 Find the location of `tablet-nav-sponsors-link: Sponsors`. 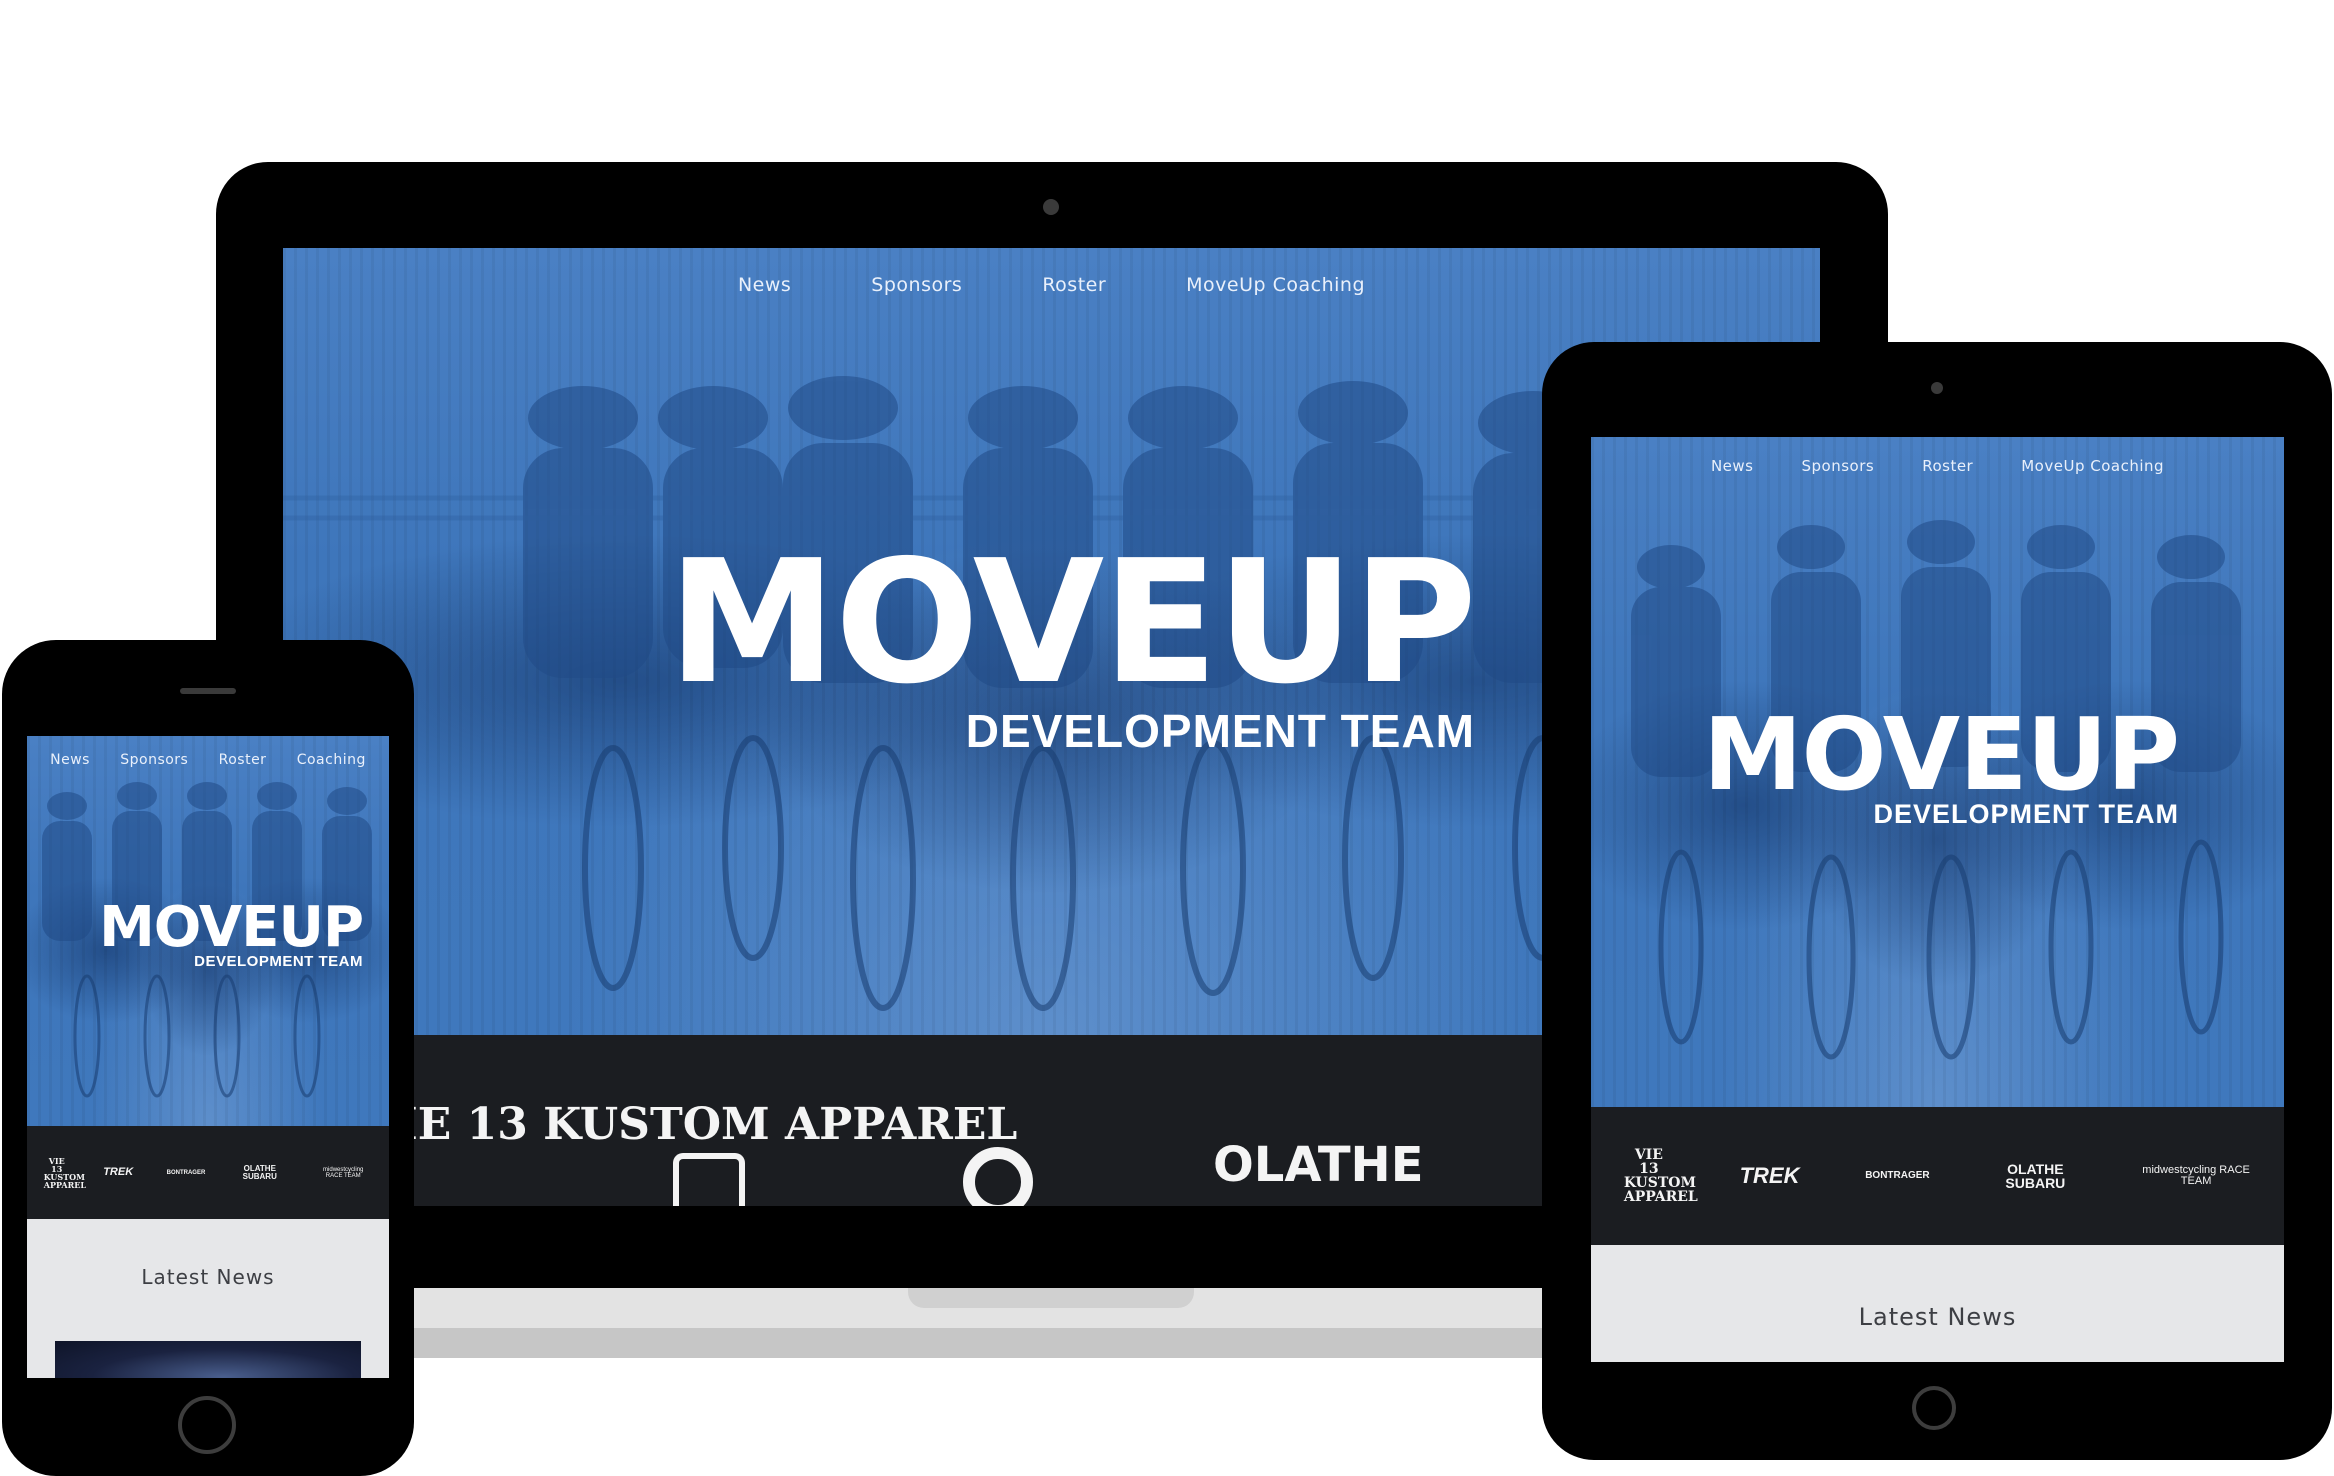

tablet-nav-sponsors-link: Sponsors is located at coordinates (1838, 466).